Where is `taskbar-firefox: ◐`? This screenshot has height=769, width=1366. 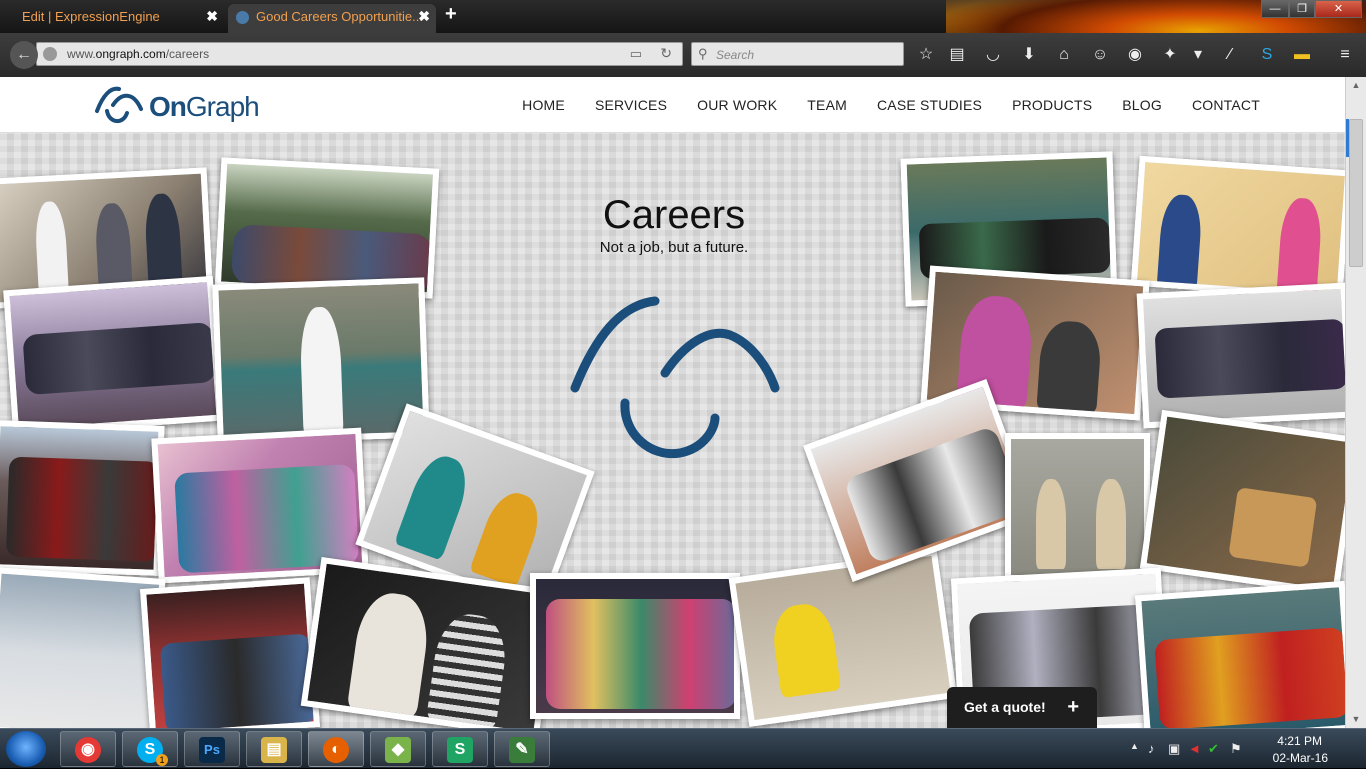
taskbar-firefox: ◐ is located at coordinates (336, 749).